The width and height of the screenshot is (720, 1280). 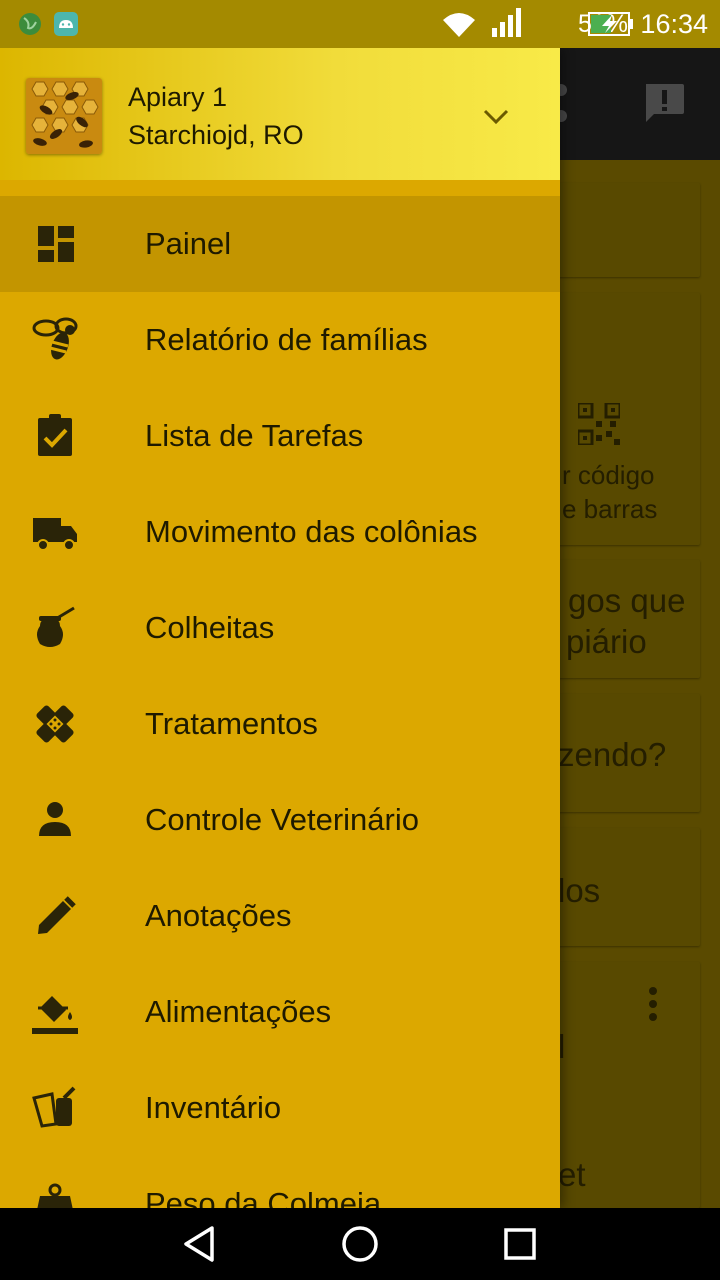 I want to click on back-icon, so click(x=200, y=1244).